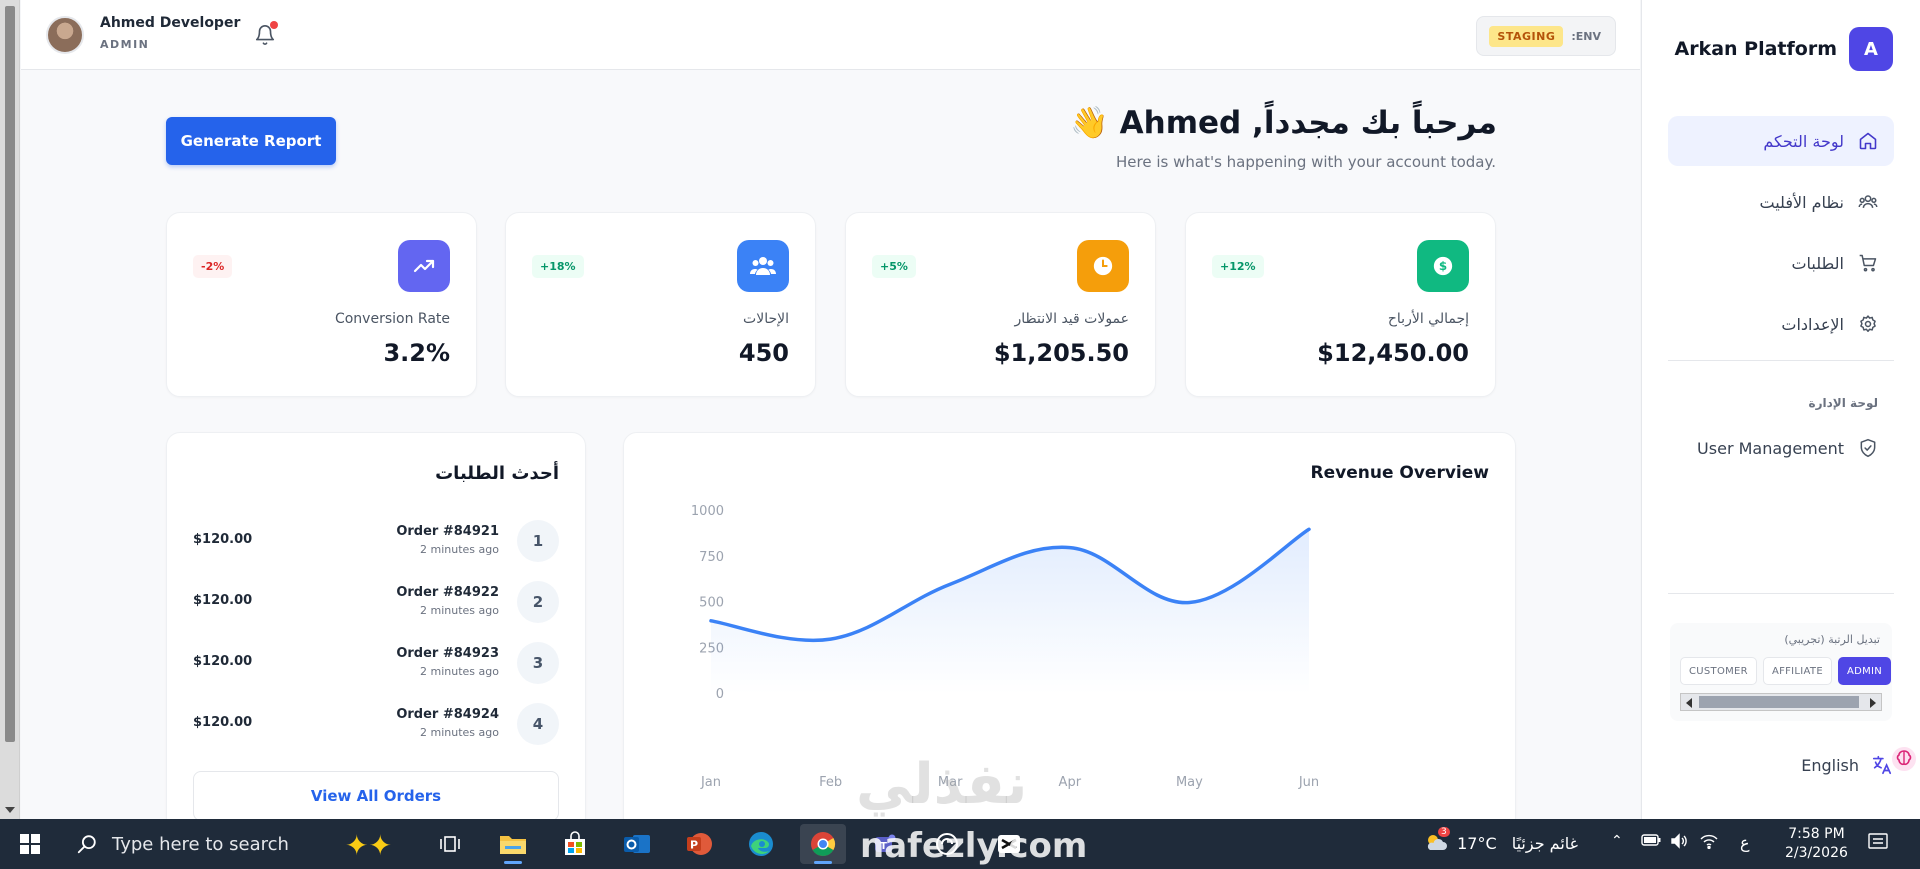  I want to click on shield-icon, so click(1868, 448).